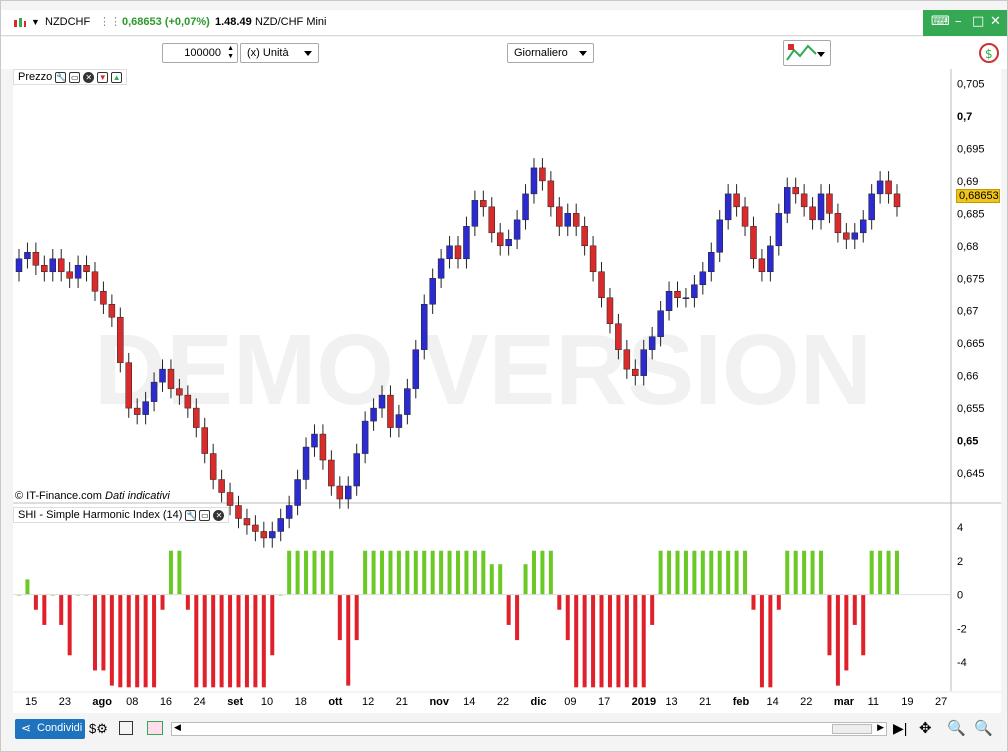 Image resolution: width=1008 pixels, height=752 pixels. What do you see at coordinates (978, 21) in the screenshot?
I see `maximize-icon: □` at bounding box center [978, 21].